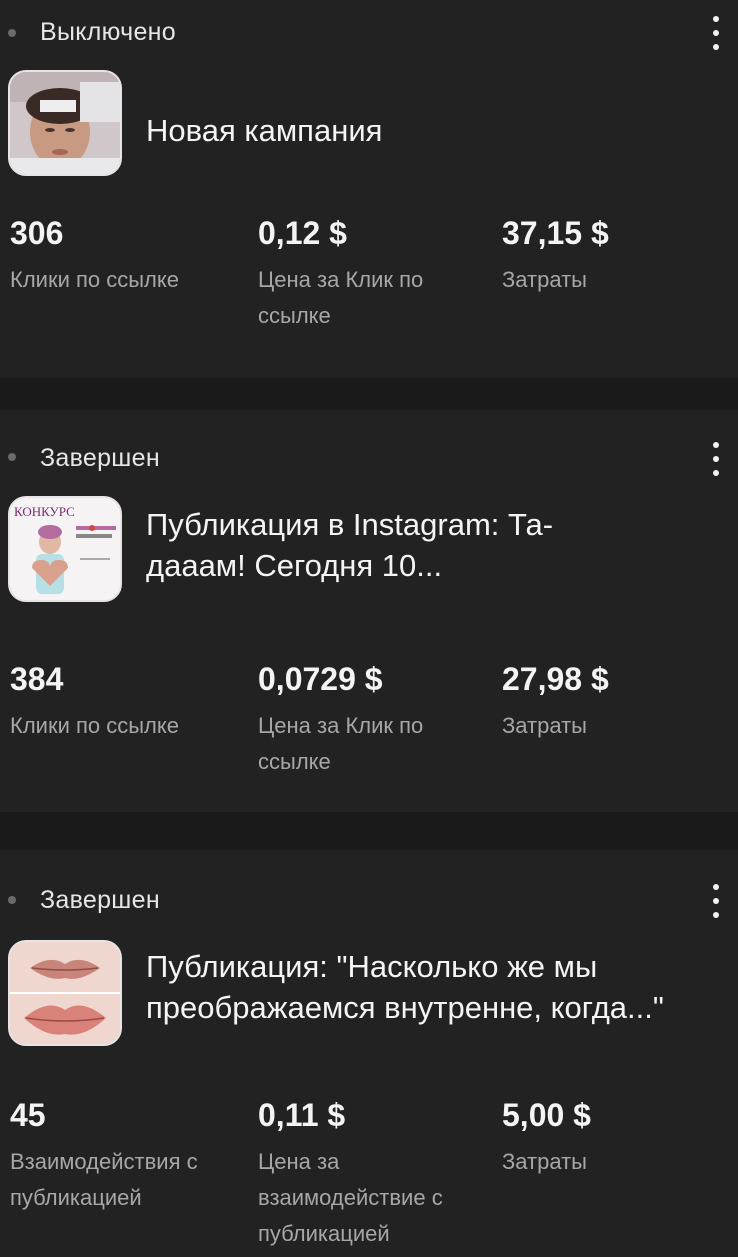  I want to click on metric-spend: 37,15 $ Затраты, so click(614, 256).